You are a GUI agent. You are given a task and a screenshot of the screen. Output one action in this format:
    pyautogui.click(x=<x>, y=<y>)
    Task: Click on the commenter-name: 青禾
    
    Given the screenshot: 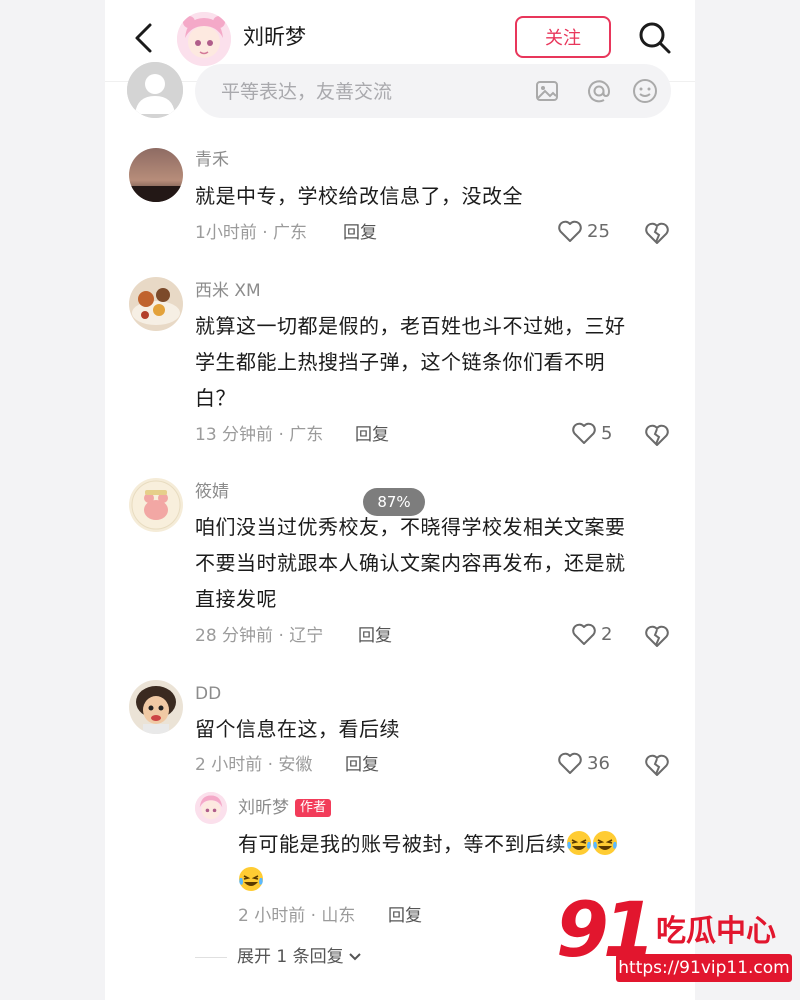 What is the action you would take?
    pyautogui.click(x=212, y=160)
    